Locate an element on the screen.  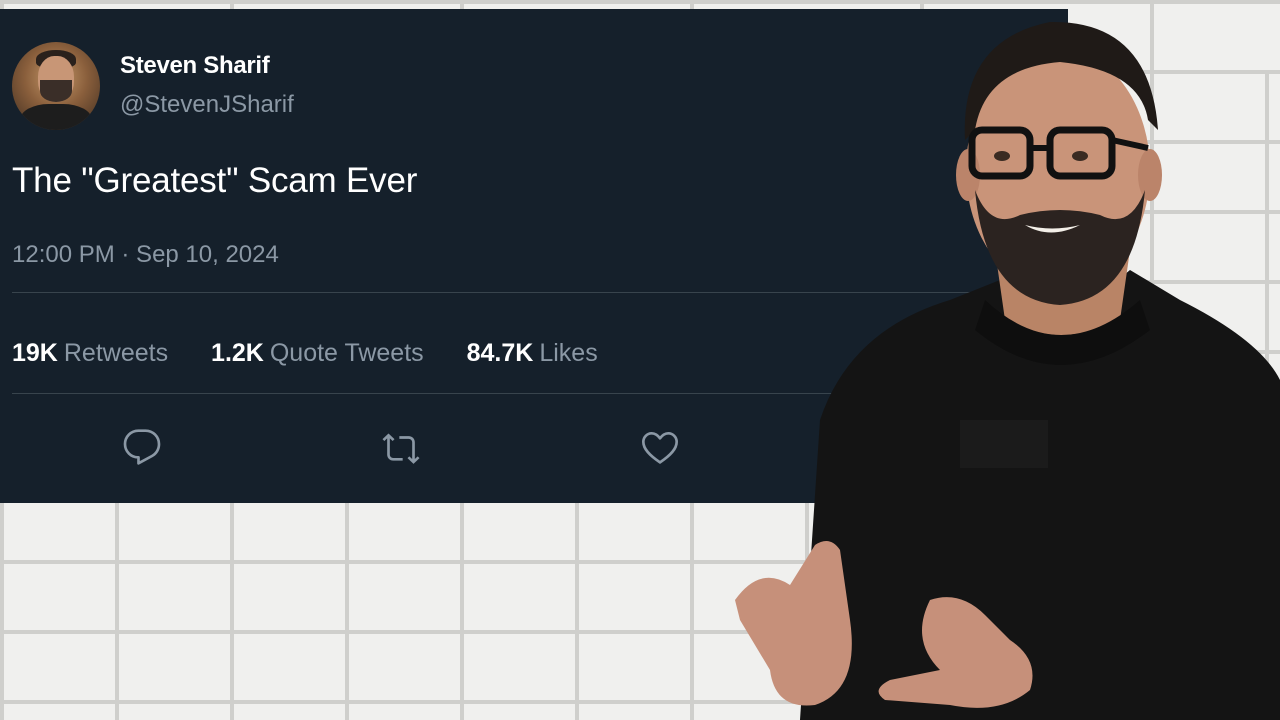
tweet-stats: 19K Retweets 1.2K Quote Tweets 84.7K Likes is located at coordinates (323, 353).